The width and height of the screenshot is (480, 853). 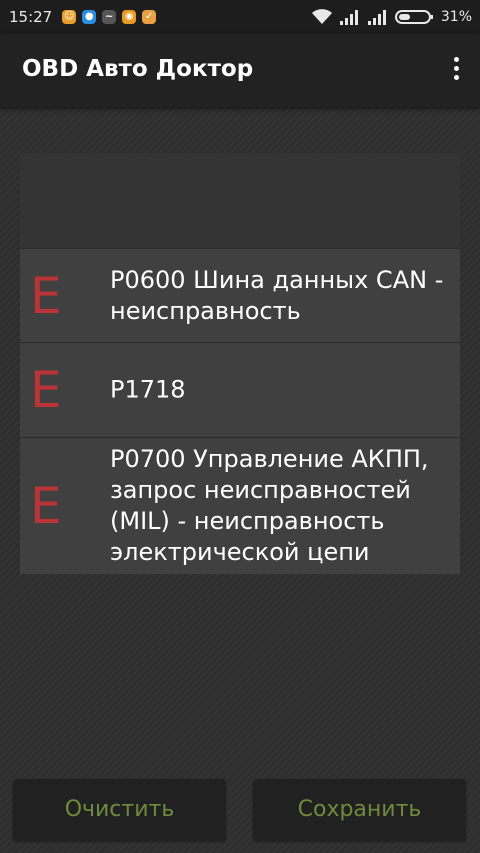 I want to click on error-text: P1718, so click(x=148, y=389).